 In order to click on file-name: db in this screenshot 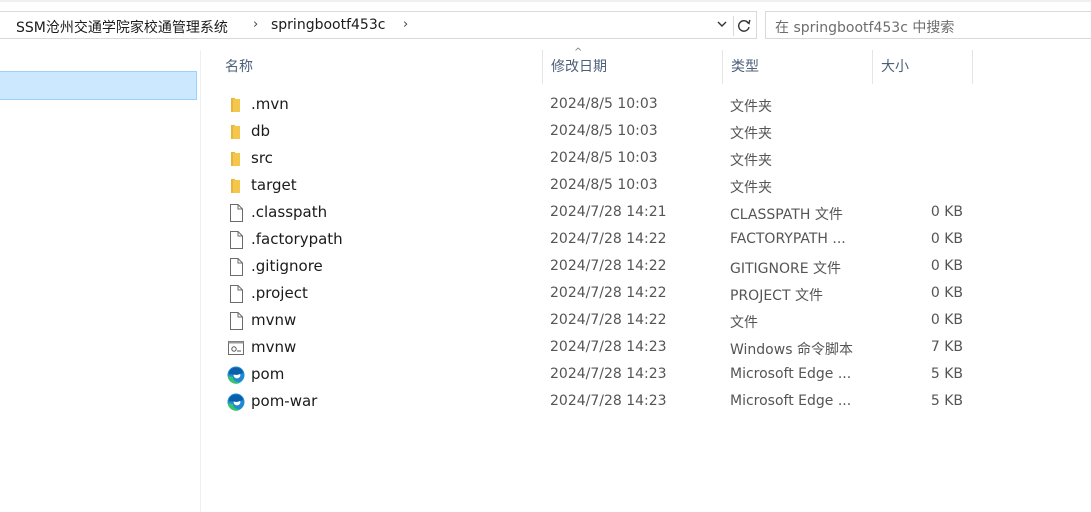, I will do `click(261, 131)`.